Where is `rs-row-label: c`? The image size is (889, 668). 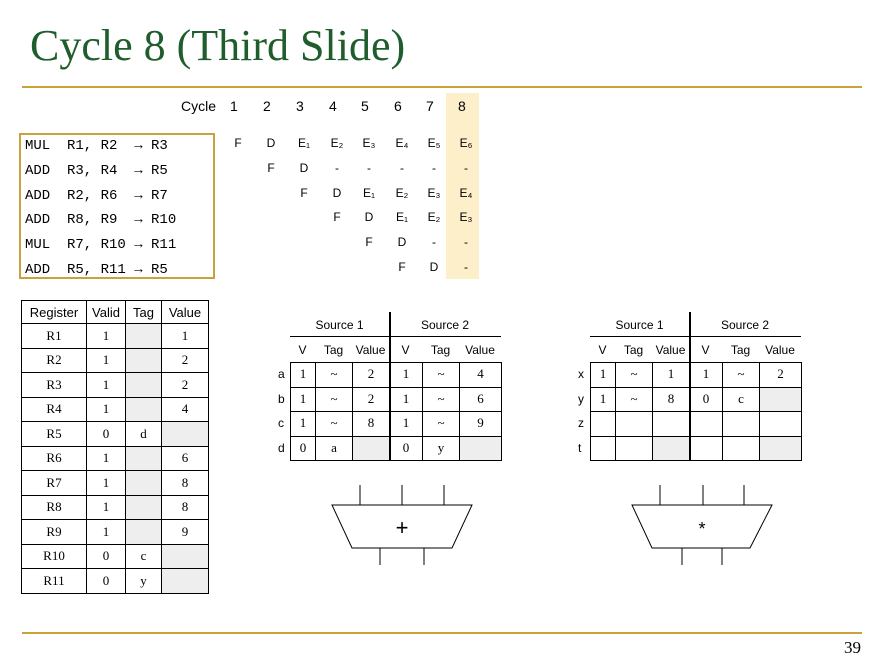
rs-row-label: c is located at coordinates (281, 423).